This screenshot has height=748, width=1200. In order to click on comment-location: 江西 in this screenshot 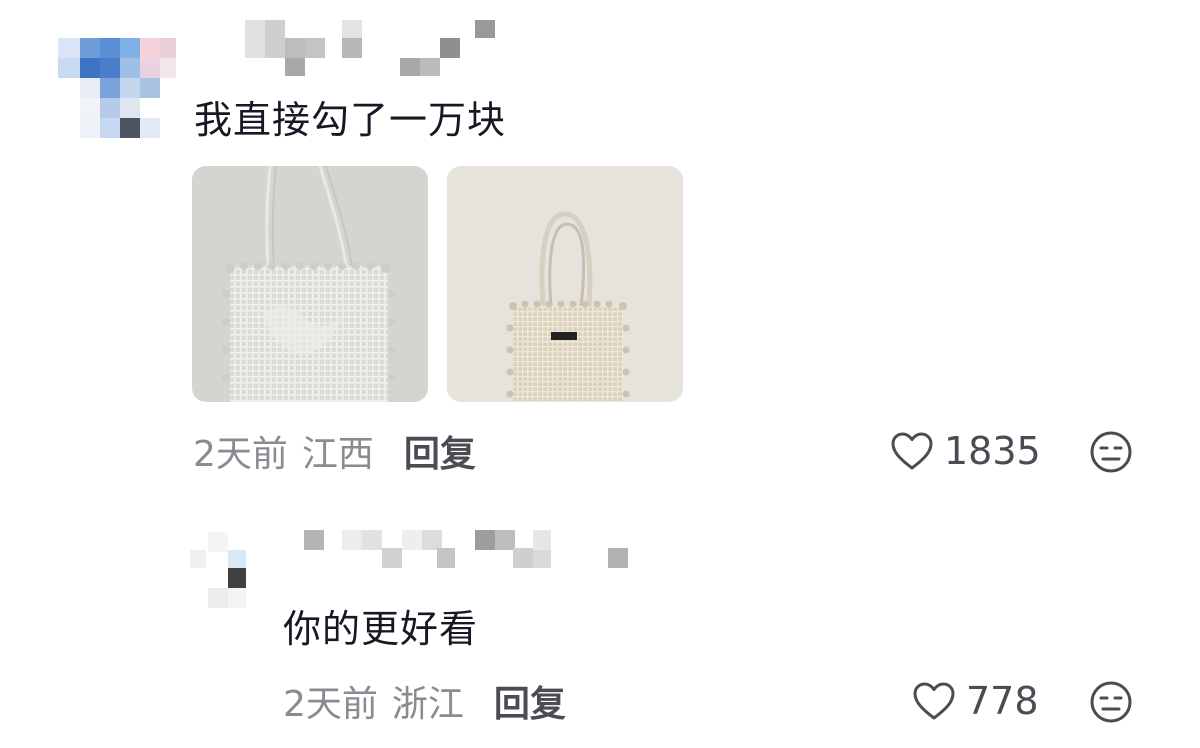, I will do `click(337, 454)`.